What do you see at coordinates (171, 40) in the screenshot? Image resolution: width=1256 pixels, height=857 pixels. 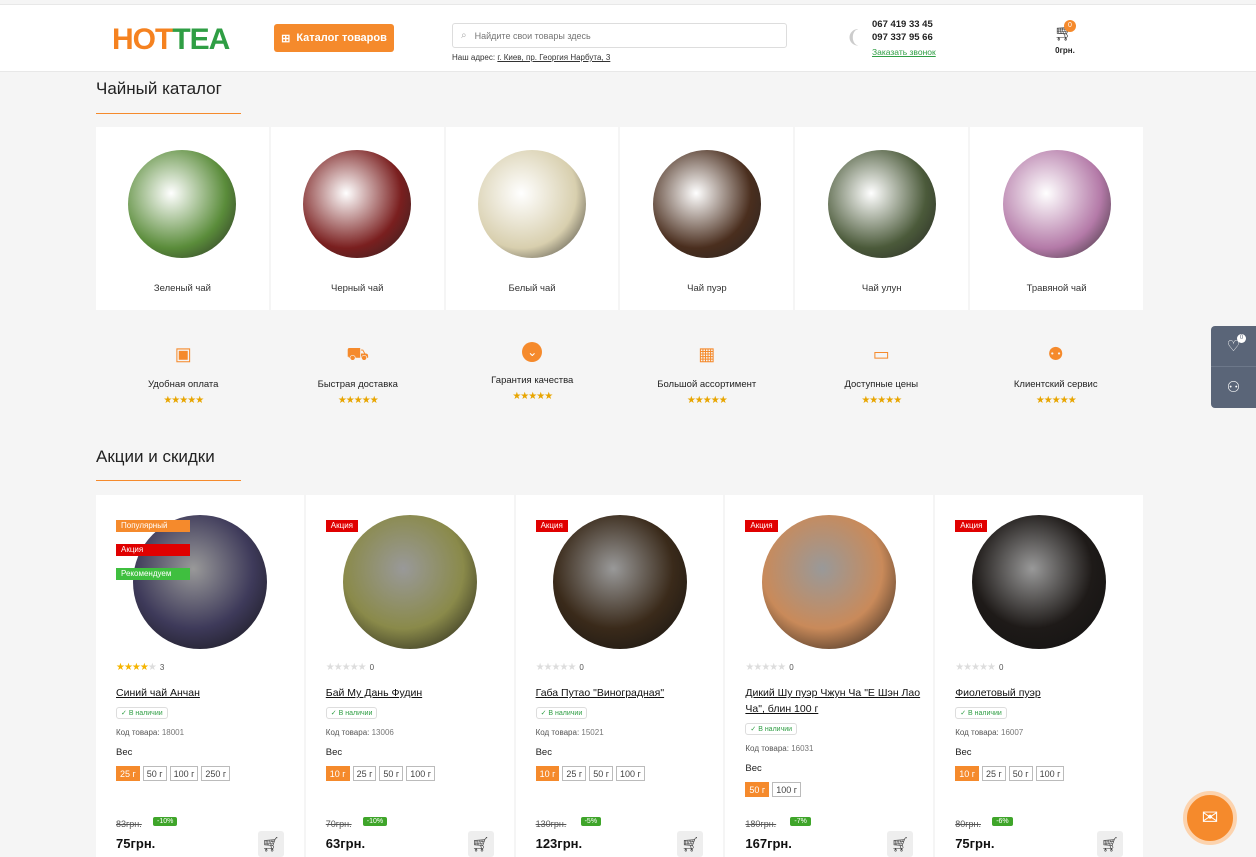 I see `logo: HOTTEA` at bounding box center [171, 40].